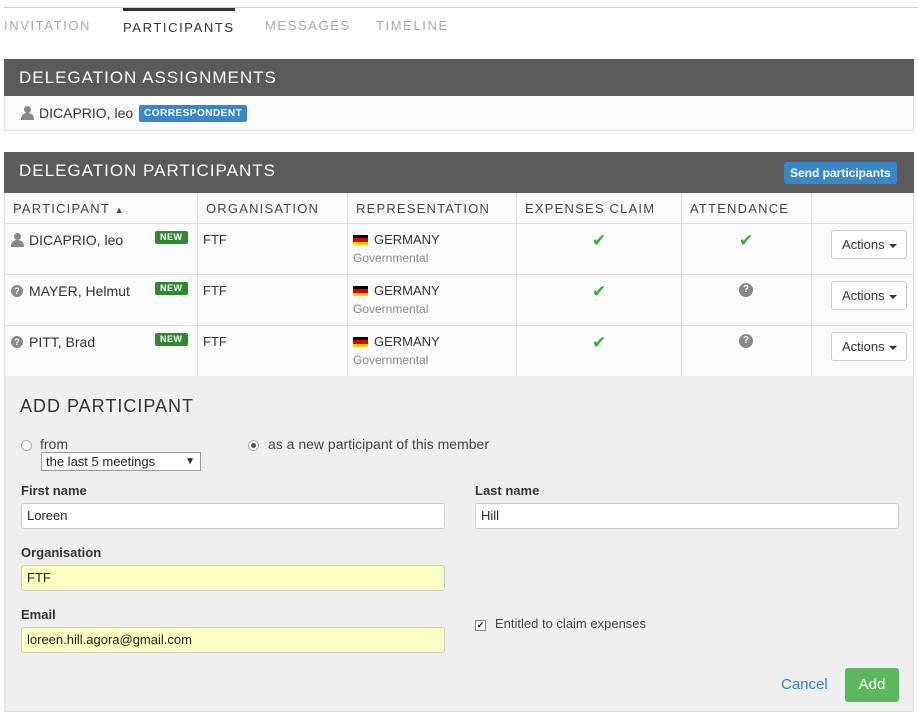 This screenshot has height=718, width=918. Describe the element at coordinates (308, 25) in the screenshot. I see `tab-messages: MESSAGES` at that location.